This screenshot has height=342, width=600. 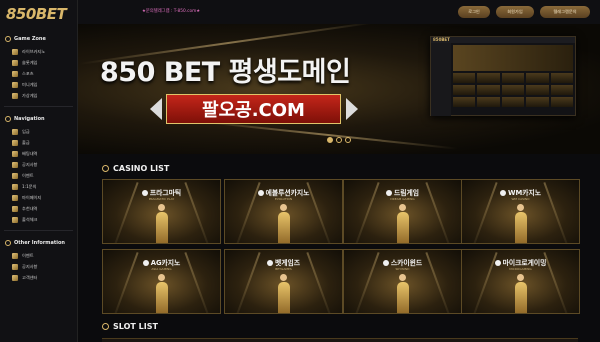 I want to click on info-icon, so click(x=8, y=243).